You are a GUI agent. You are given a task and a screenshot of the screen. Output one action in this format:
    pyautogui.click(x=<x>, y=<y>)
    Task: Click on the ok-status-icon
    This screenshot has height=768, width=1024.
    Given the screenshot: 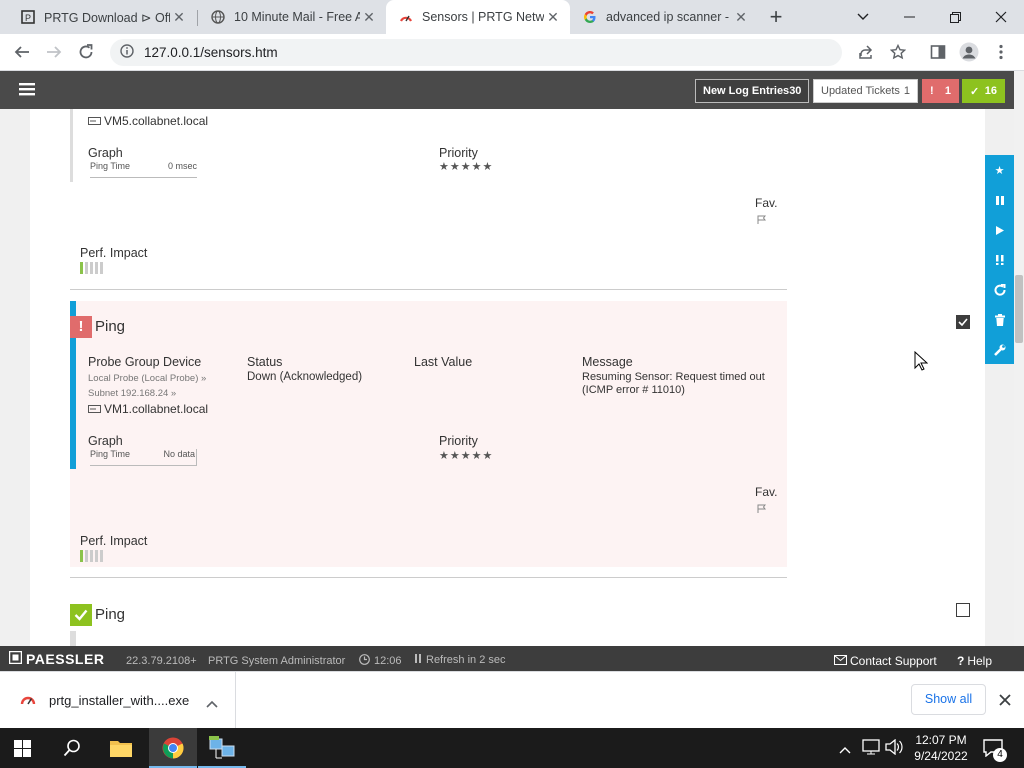 What is the action you would take?
    pyautogui.click(x=81, y=615)
    